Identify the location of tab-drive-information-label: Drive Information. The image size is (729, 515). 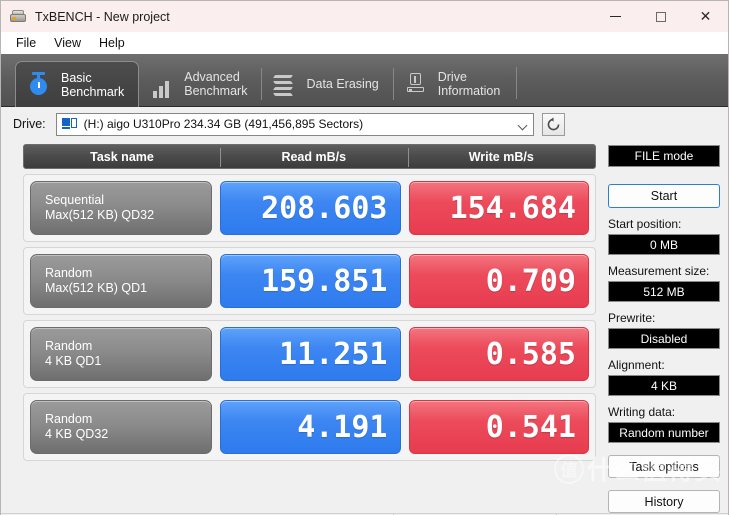
(469, 84).